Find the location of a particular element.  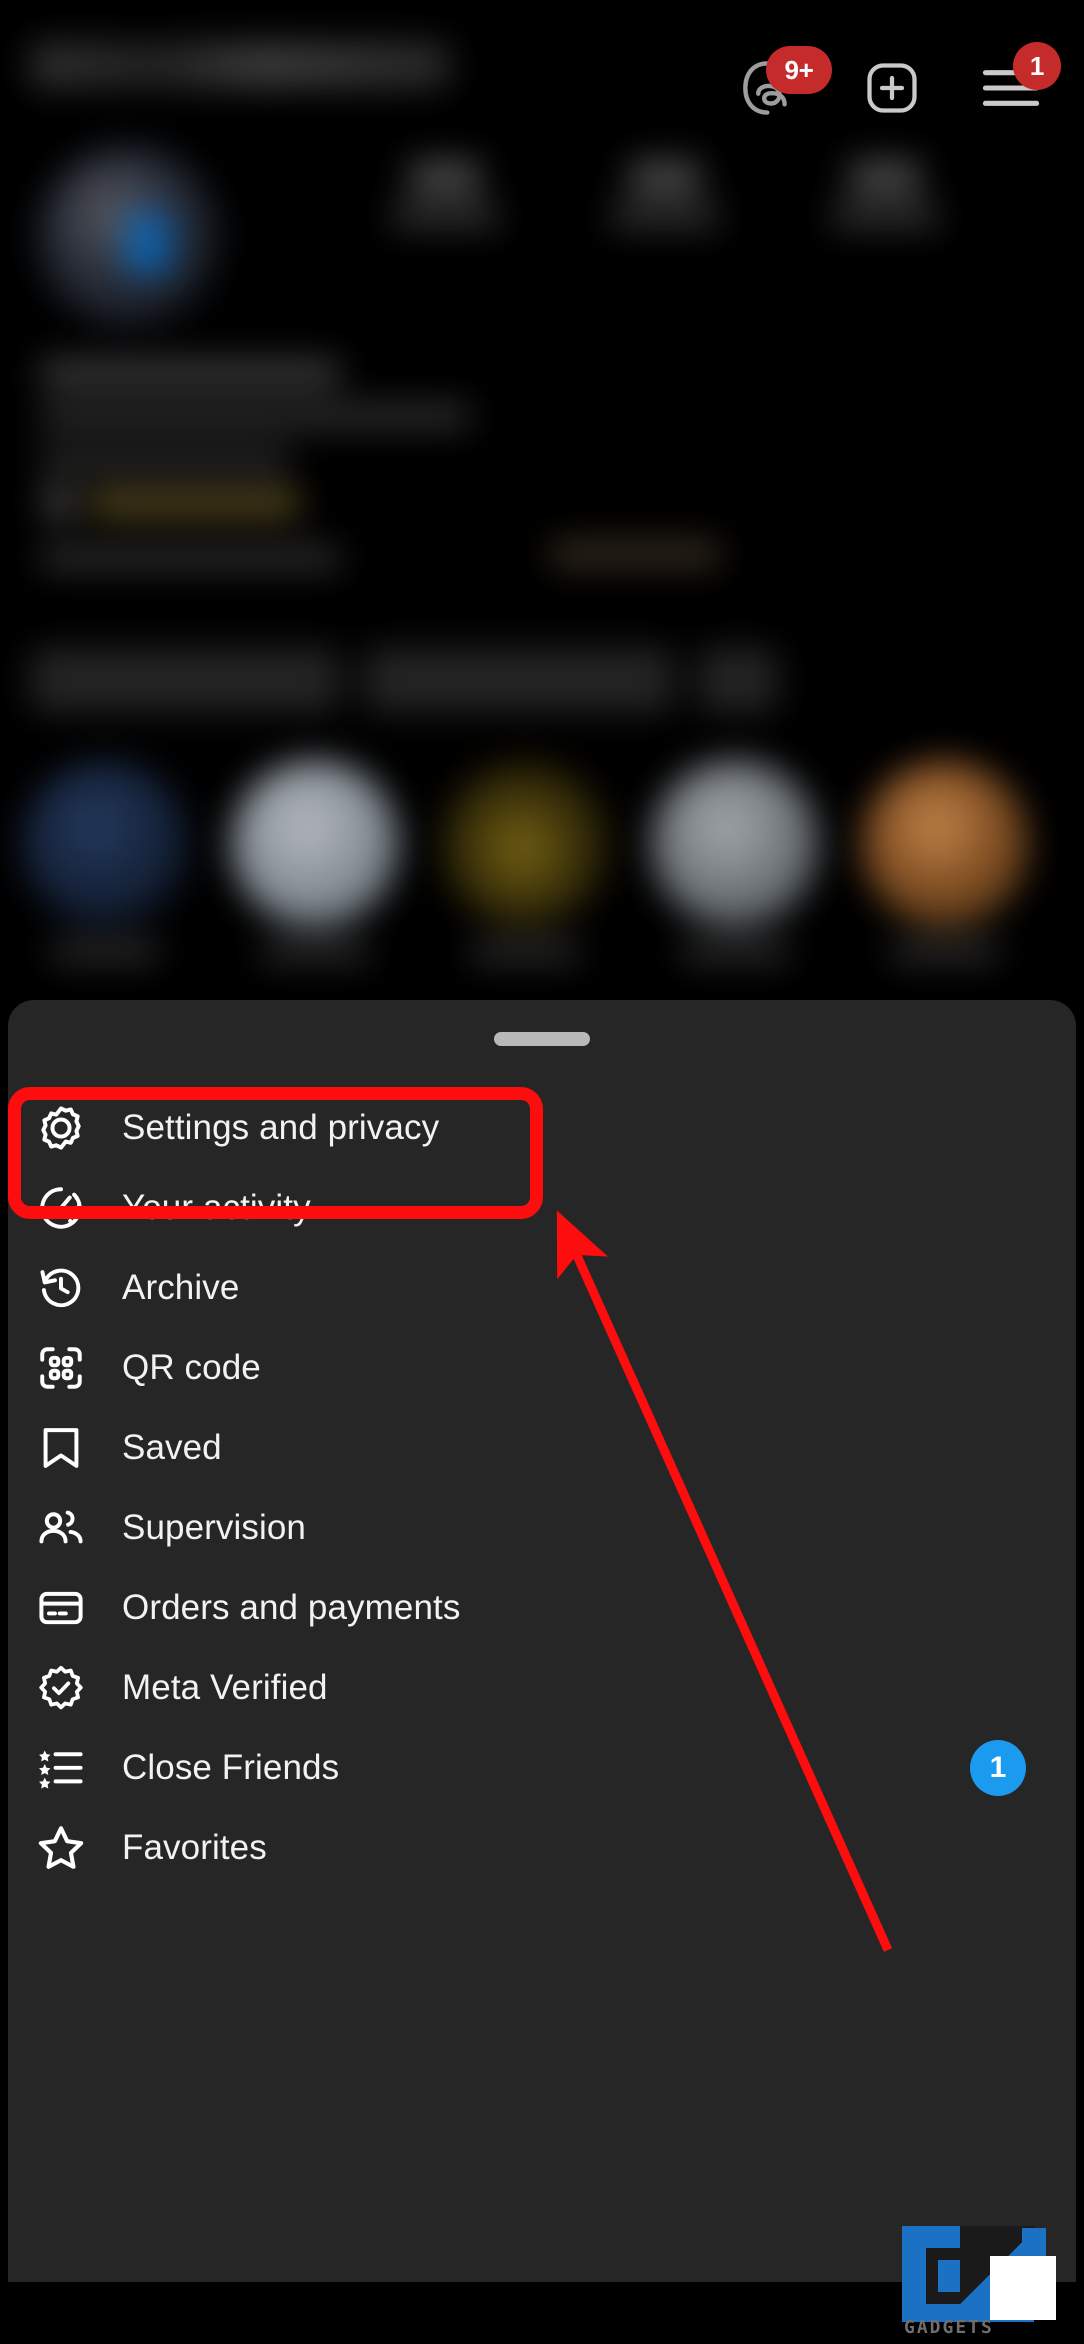

gear-icon is located at coordinates (61, 1128).